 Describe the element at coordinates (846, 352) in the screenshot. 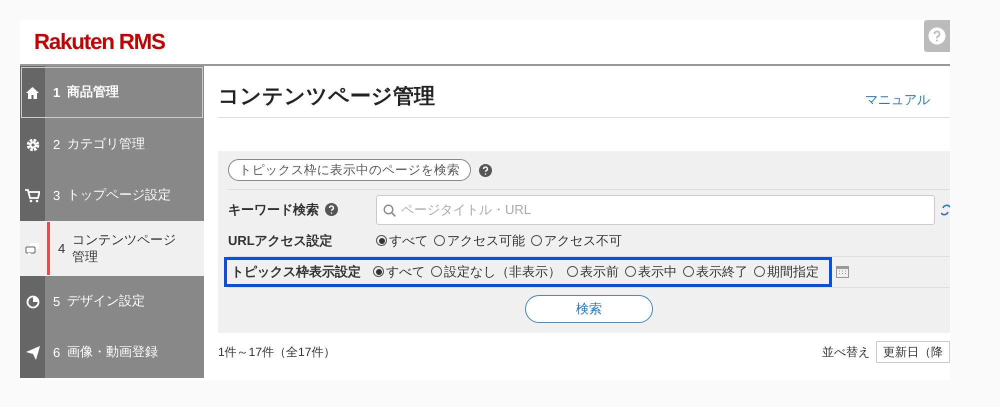

I see `sort-label: 並べ替え` at that location.